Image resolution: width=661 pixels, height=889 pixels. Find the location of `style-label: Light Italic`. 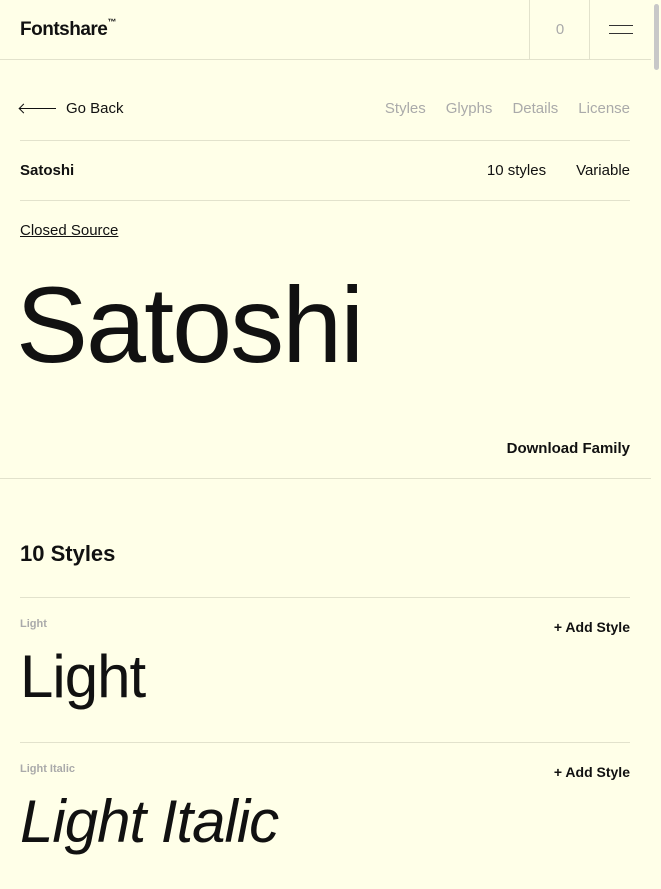

style-label: Light Italic is located at coordinates (47, 769).